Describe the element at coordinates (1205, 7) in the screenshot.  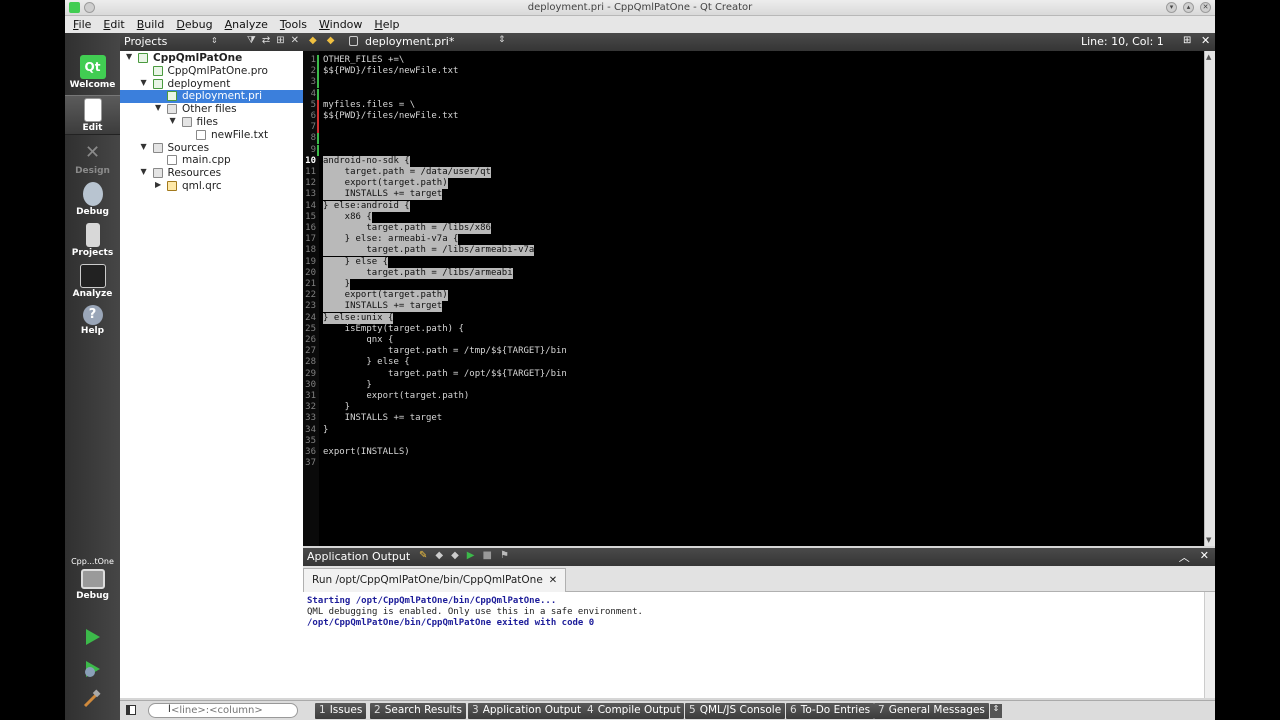
I see `close-window-icon: ✕` at that location.